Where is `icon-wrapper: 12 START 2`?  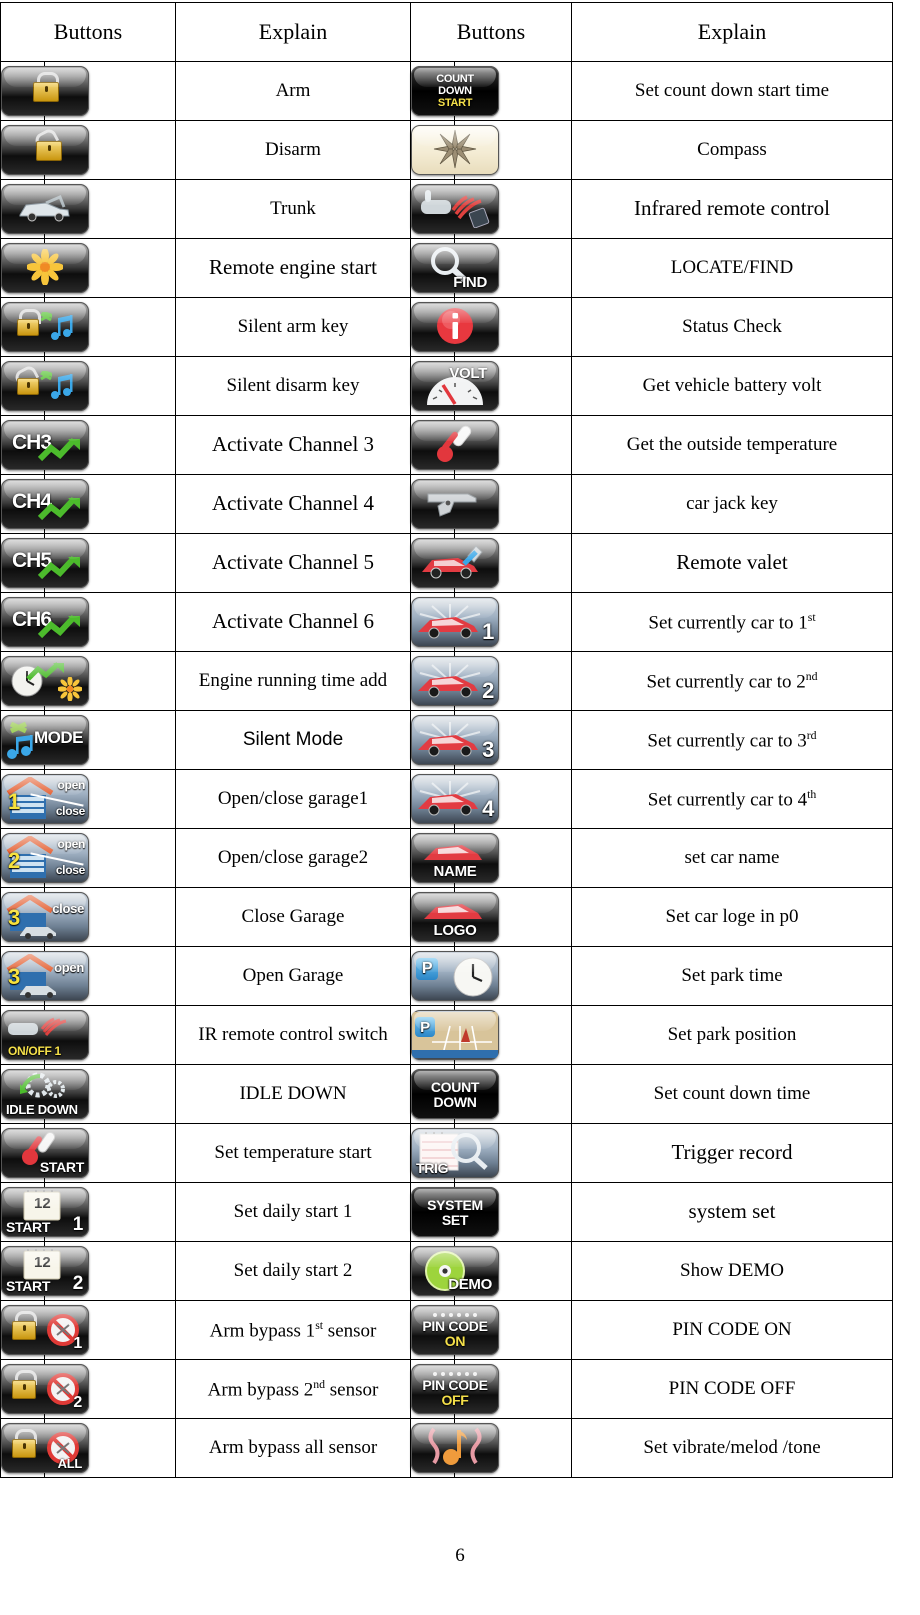
icon-wrapper: 12 START 2 is located at coordinates (45, 1271).